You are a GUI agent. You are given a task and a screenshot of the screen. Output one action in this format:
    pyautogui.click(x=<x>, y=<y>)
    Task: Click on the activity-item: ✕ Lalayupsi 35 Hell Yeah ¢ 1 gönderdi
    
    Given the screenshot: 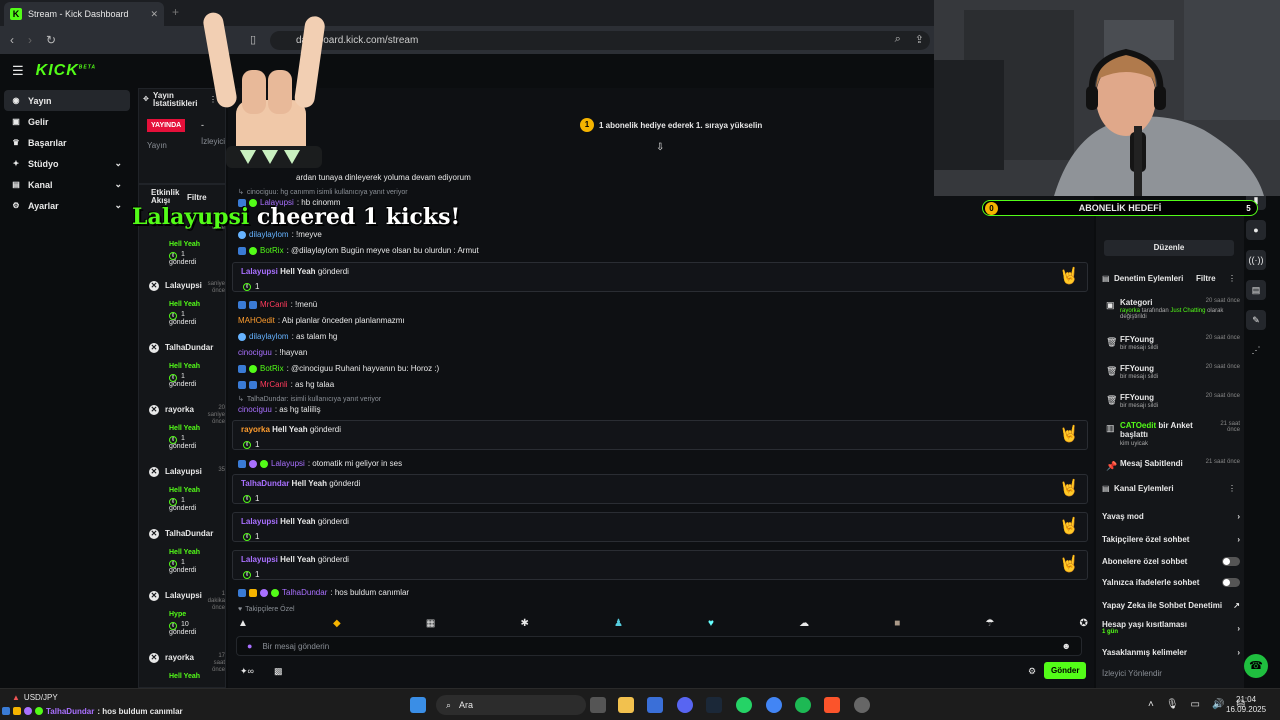 What is the action you would take?
    pyautogui.click(x=187, y=489)
    